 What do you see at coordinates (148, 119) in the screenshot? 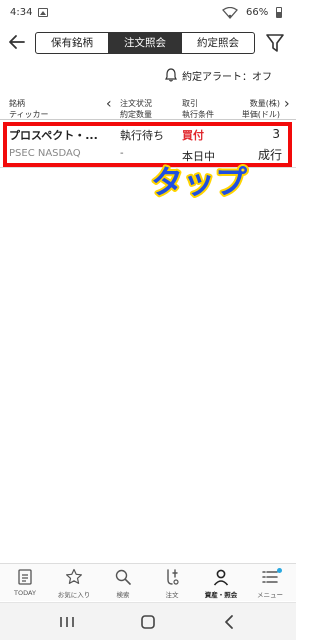
I see `divider` at bounding box center [148, 119].